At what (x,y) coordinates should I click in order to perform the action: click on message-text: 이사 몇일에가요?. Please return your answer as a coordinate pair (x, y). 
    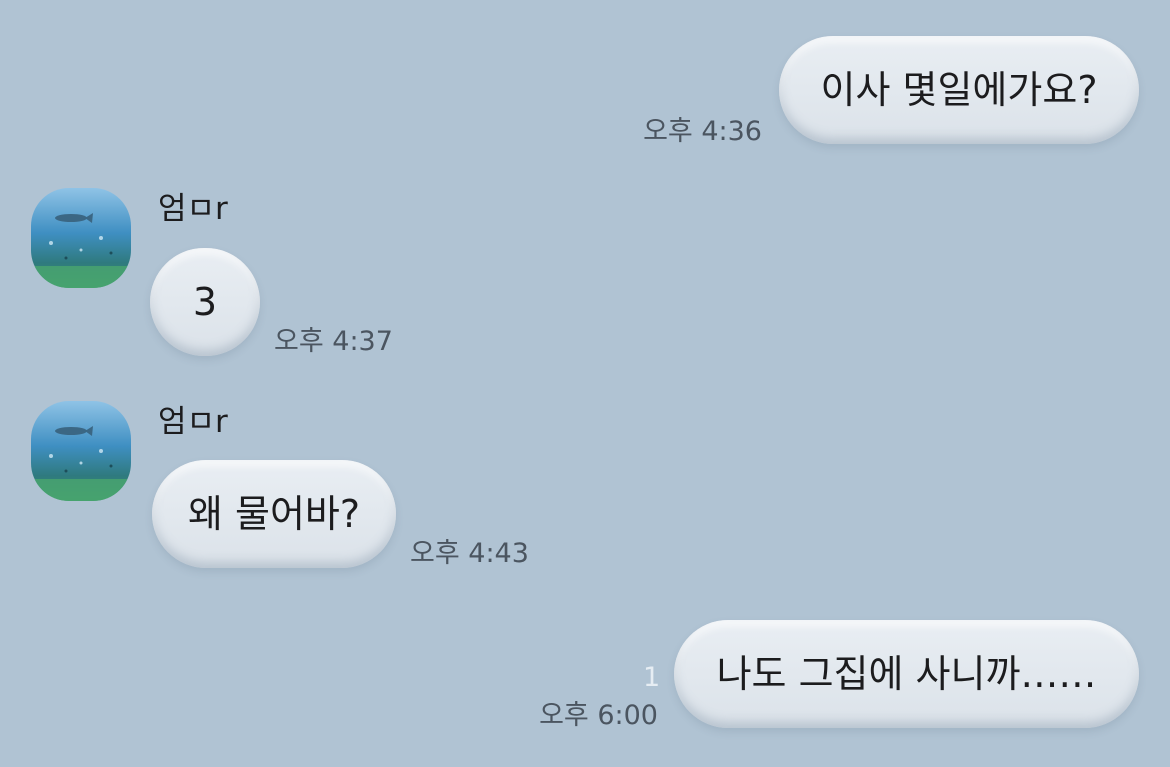
    Looking at the image, I should click on (959, 90).